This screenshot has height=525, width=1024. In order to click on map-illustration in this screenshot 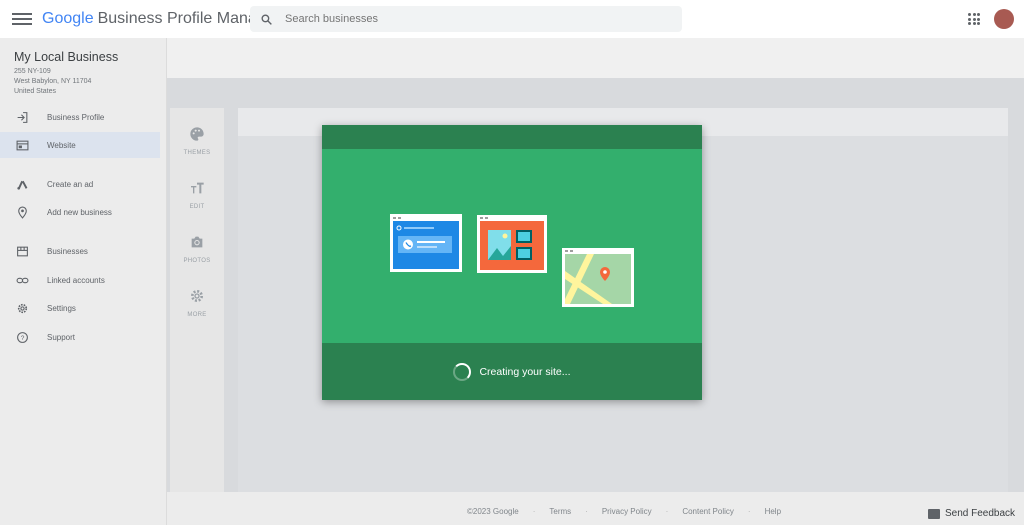, I will do `click(598, 277)`.